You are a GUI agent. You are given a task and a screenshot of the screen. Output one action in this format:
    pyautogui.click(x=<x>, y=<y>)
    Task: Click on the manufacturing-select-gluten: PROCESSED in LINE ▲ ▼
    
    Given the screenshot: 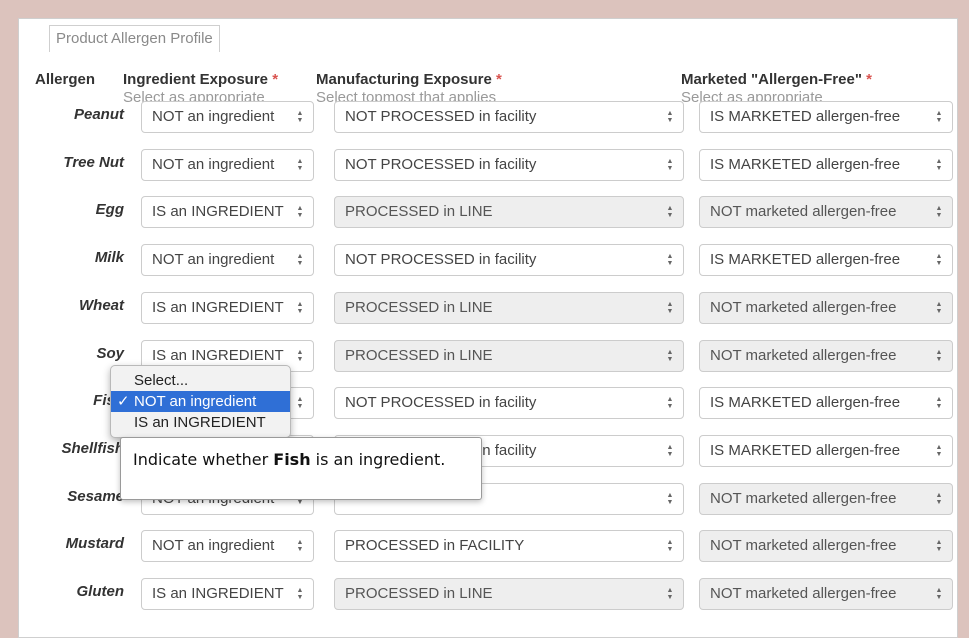 What is the action you would take?
    pyautogui.click(x=509, y=594)
    